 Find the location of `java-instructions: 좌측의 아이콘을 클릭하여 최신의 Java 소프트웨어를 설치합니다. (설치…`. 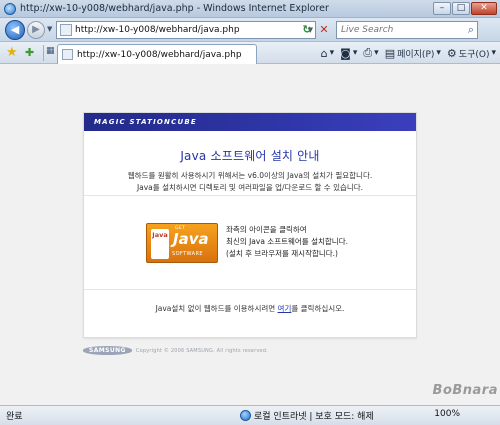

java-instructions: 좌측의 아이콘을 클릭하여 최신의 Java 소프트웨어를 설치합니다. (설치… is located at coordinates (287, 242).